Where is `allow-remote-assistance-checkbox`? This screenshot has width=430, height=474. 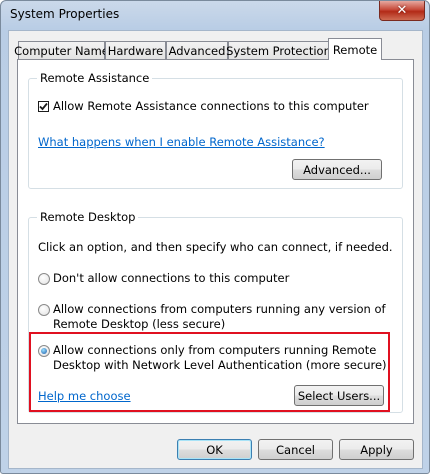
allow-remote-assistance-checkbox is located at coordinates (43, 106).